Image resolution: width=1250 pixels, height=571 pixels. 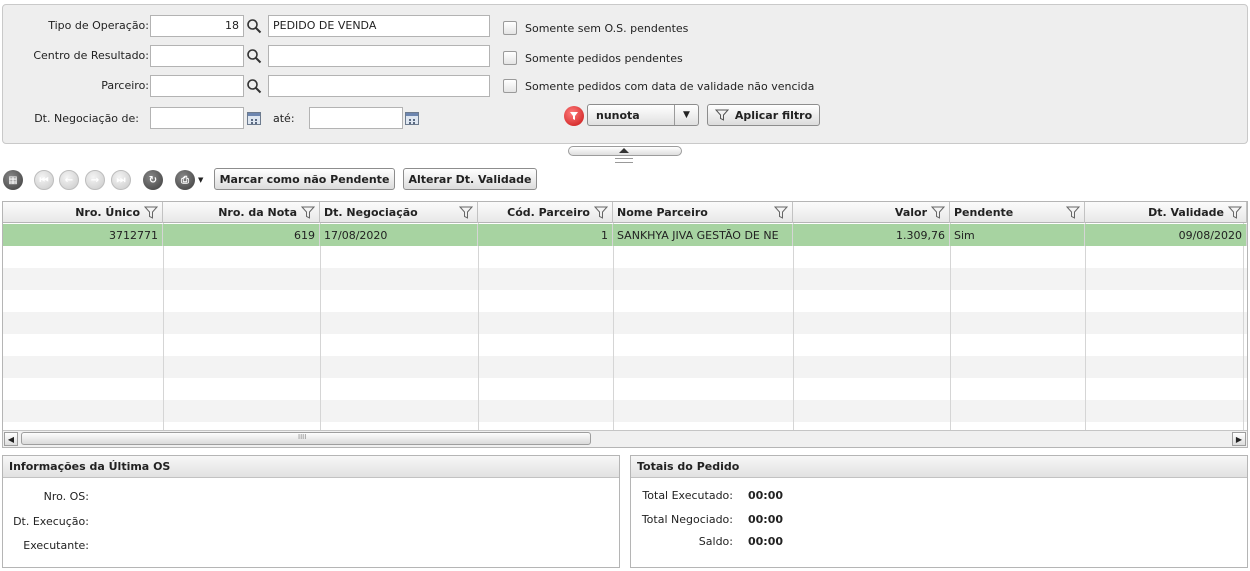 I want to click on checkbox-pedidos-pendentes: Somente pedidos pendentes, so click(x=593, y=58).